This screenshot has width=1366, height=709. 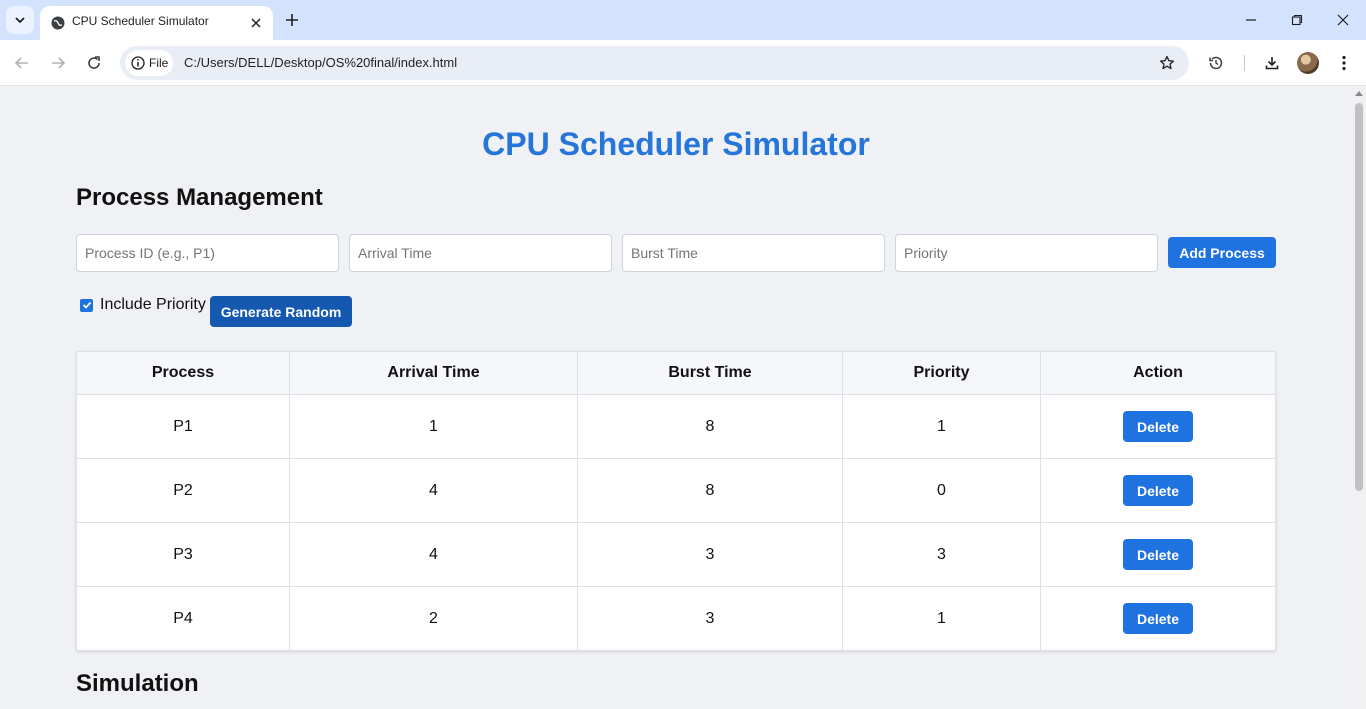 I want to click on chip-label: File, so click(x=159, y=63).